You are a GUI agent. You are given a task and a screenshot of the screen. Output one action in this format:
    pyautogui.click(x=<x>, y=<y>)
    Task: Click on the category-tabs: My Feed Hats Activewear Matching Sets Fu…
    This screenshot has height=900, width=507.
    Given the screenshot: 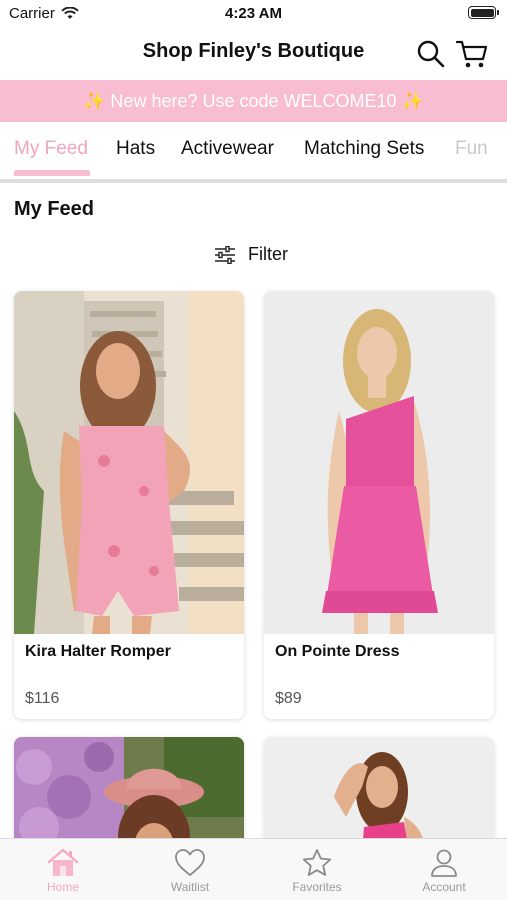 What is the action you would take?
    pyautogui.click(x=253, y=151)
    